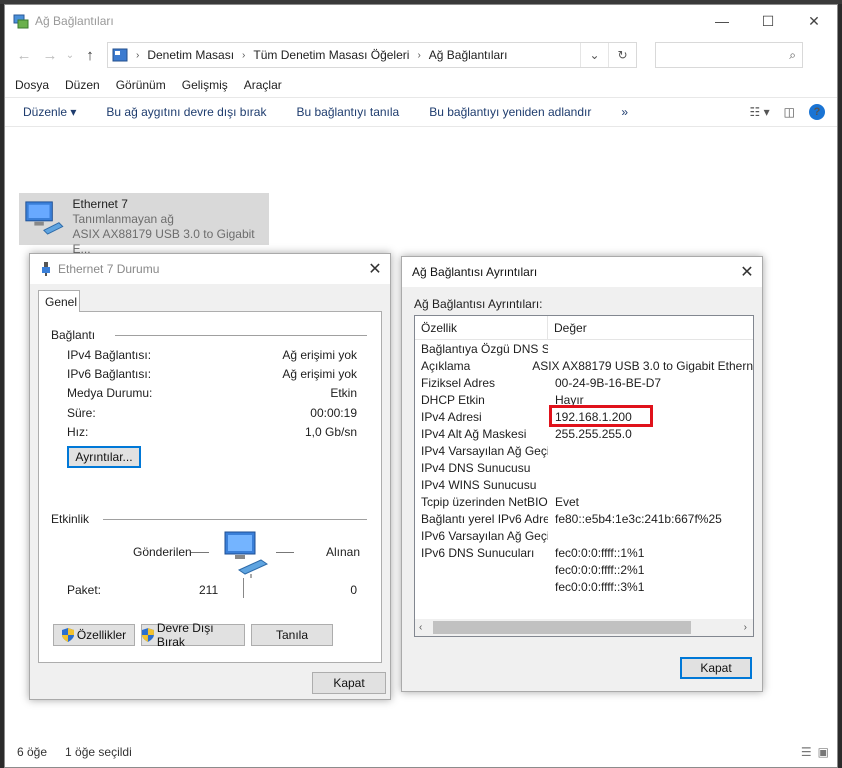 This screenshot has width=842, height=768. I want to click on list-item: Fiziksel Adres 00-24-9B-16-BE-D7, so click(584, 384).